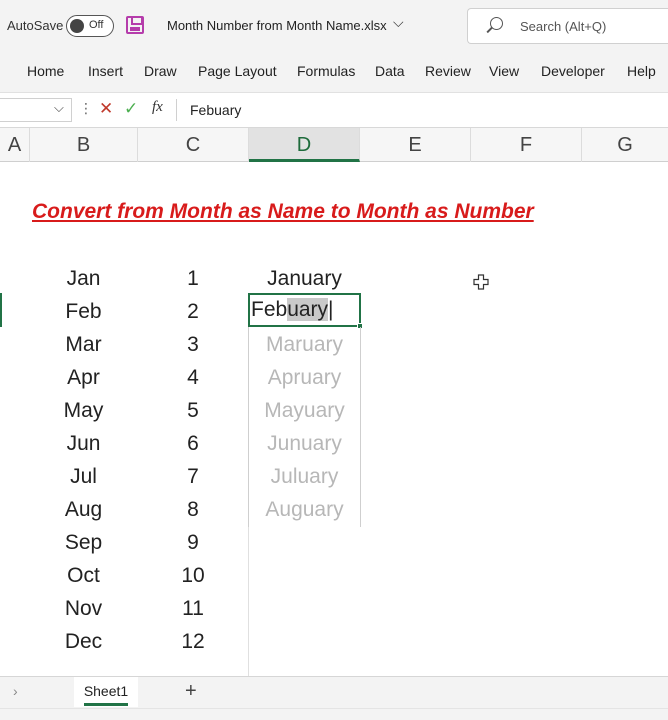 The width and height of the screenshot is (668, 720). Describe the element at coordinates (193, 410) in the screenshot. I see `cell-number: 5` at that location.